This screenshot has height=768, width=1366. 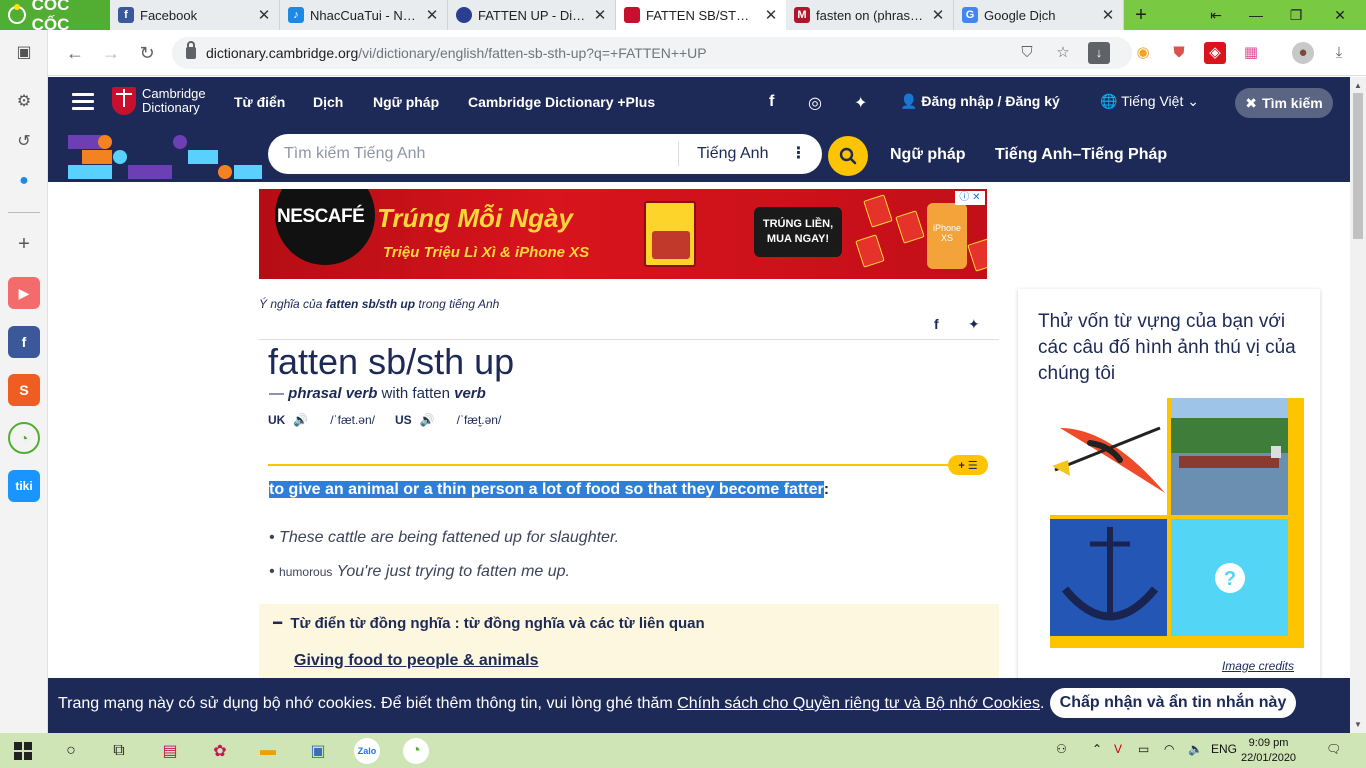 What do you see at coordinates (815, 103) in the screenshot?
I see `instagram-icon: ◎` at bounding box center [815, 103].